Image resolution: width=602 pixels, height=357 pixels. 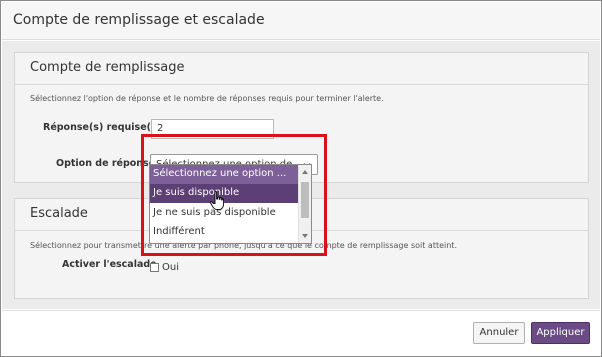 I want to click on option-indifferent: Indifférent, so click(x=224, y=232).